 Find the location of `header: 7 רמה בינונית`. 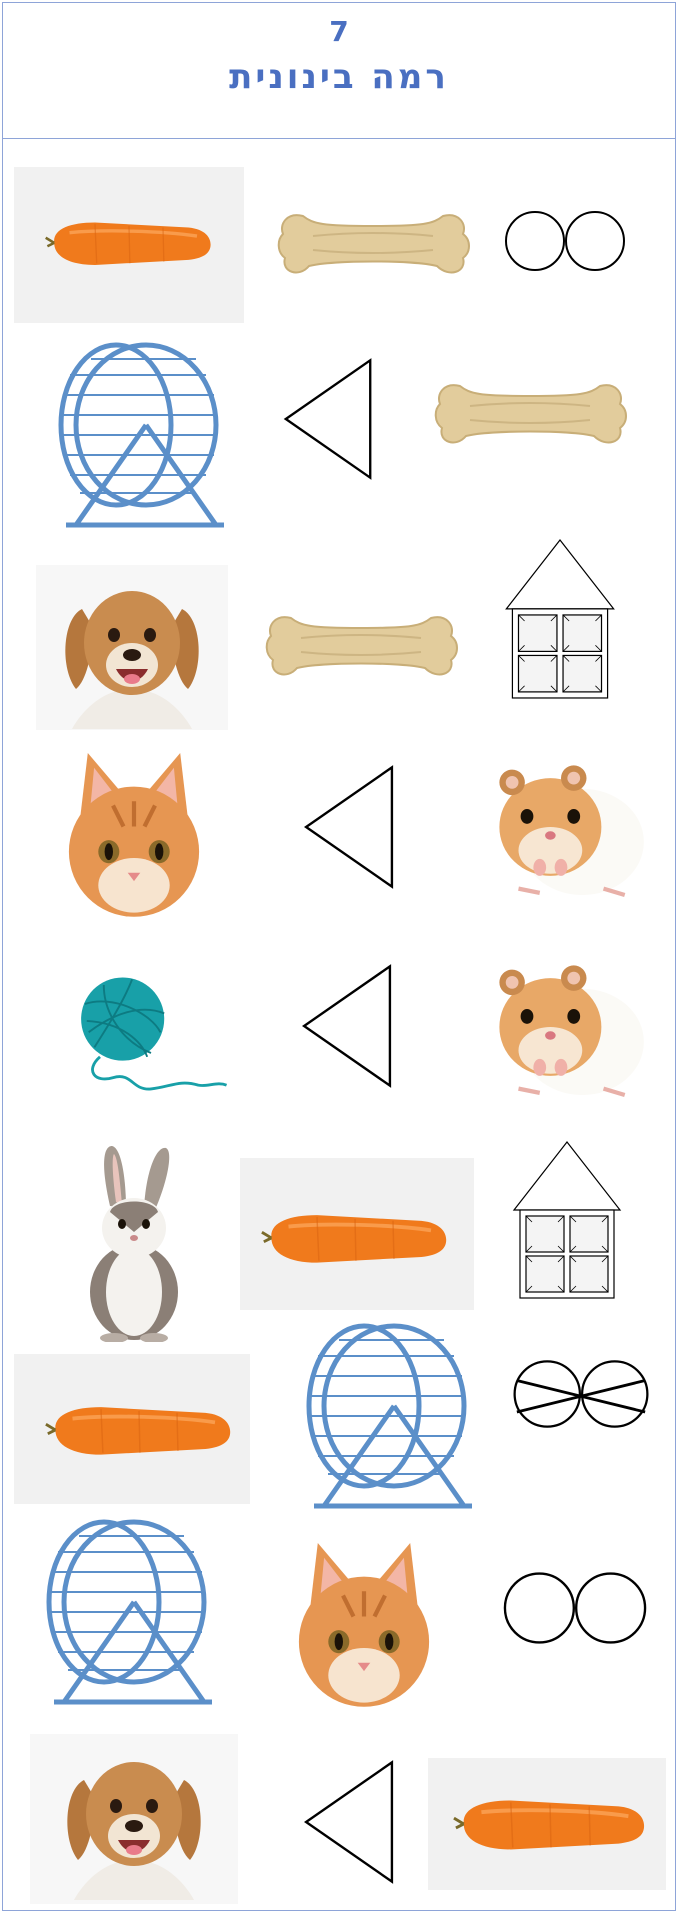

header: 7 רמה בינונית is located at coordinates (339, 70).